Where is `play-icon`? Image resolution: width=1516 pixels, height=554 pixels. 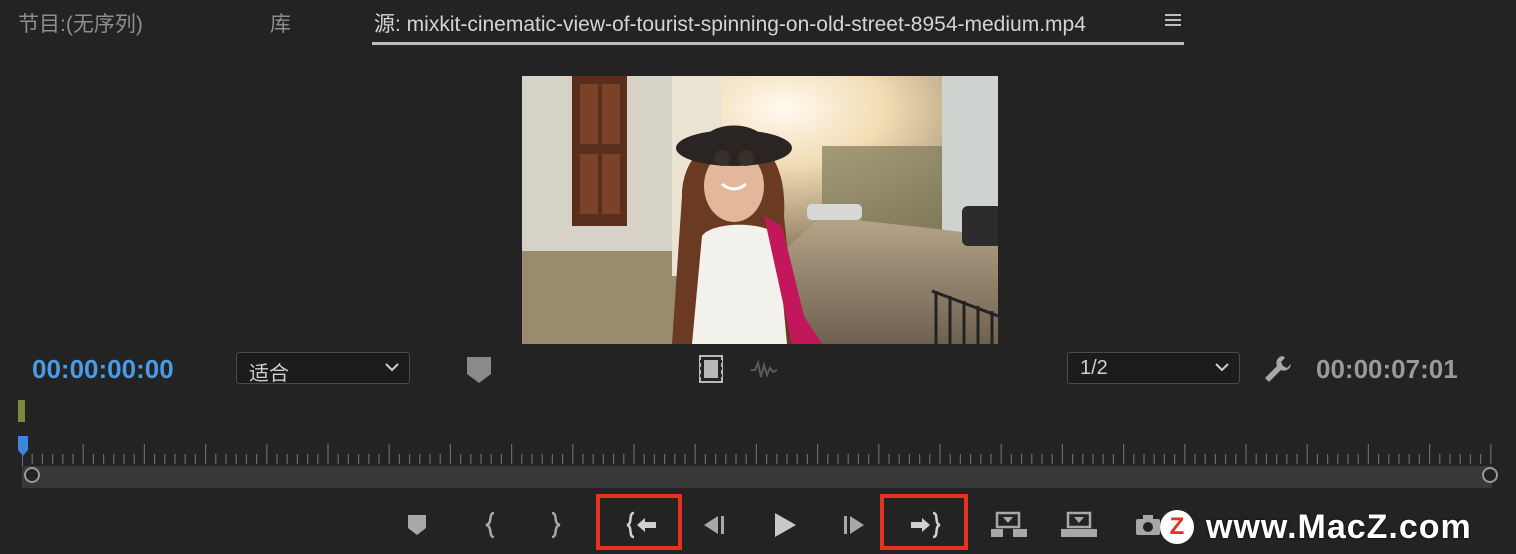 play-icon is located at coordinates (785, 525).